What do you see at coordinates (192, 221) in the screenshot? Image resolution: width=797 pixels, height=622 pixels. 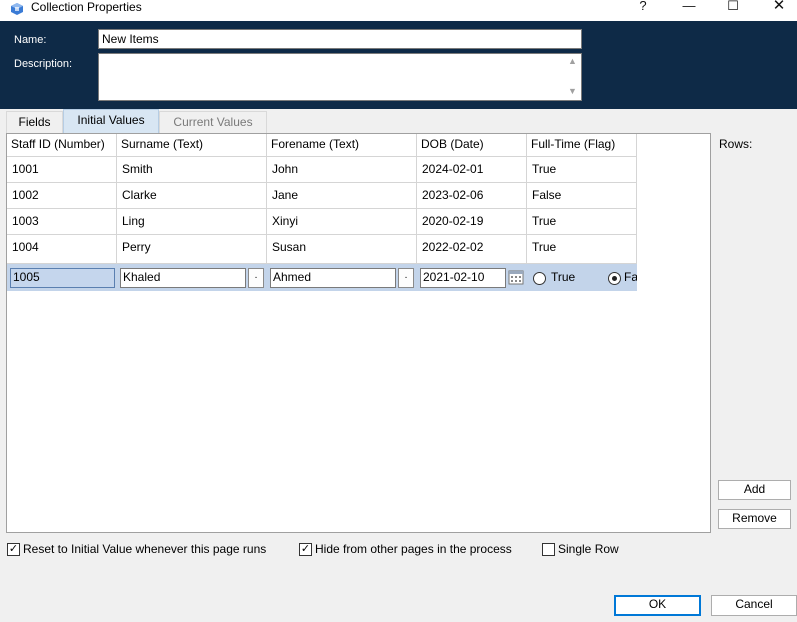 I see `table-cell: Ling` at bounding box center [192, 221].